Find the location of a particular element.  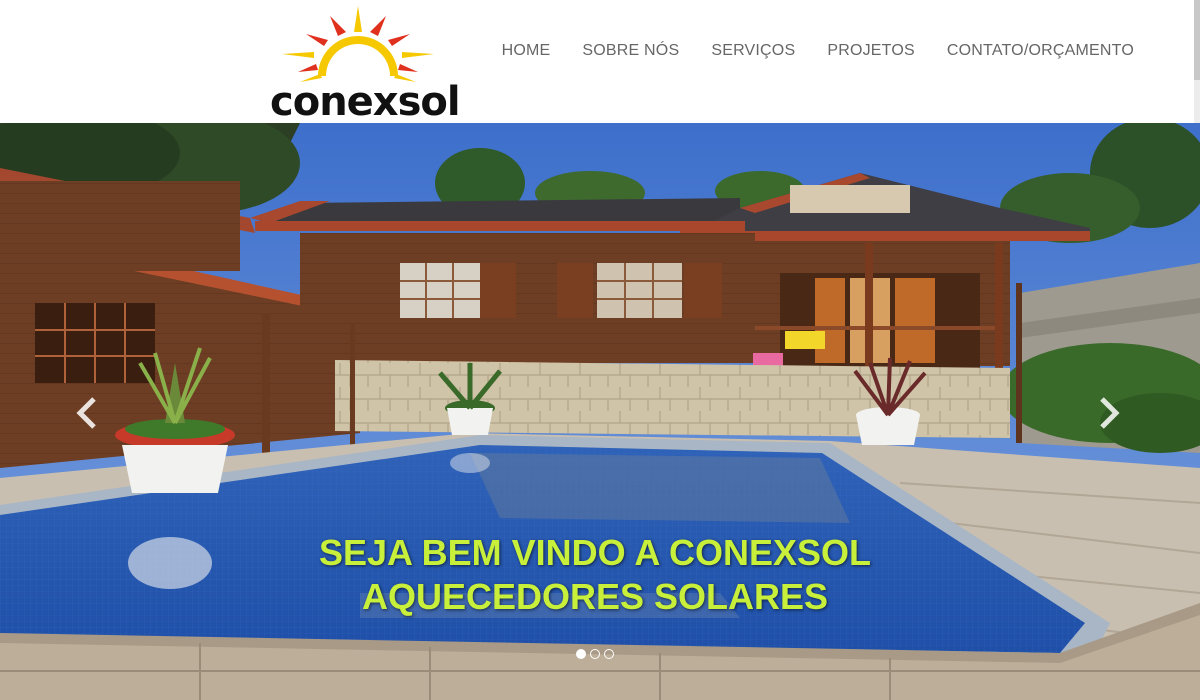

nav-projetos: PROJETOS is located at coordinates (871, 51).